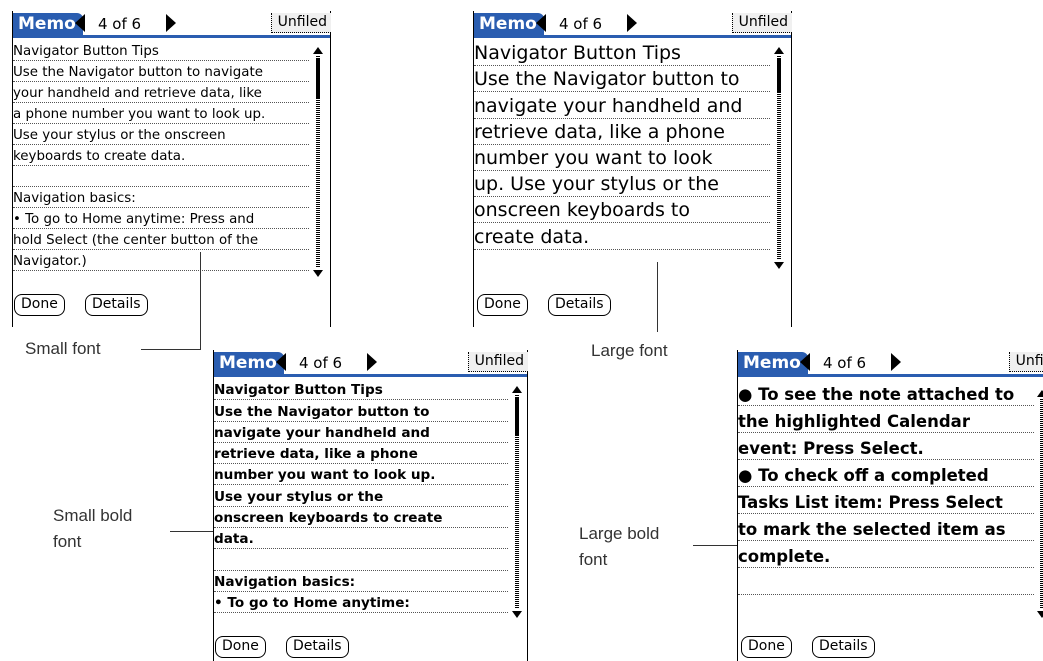  I want to click on memo-text-line: Navigator Button Tips, so click(161, 50).